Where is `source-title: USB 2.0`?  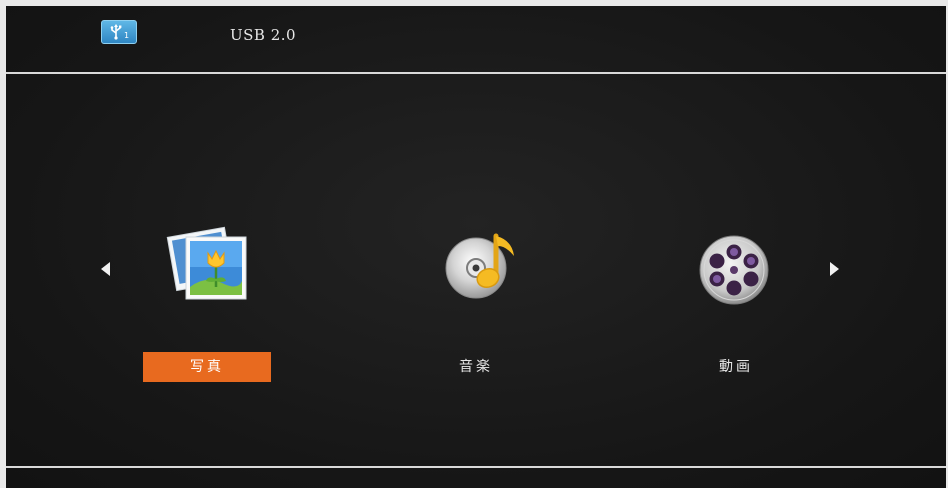
source-title: USB 2.0 is located at coordinates (263, 35).